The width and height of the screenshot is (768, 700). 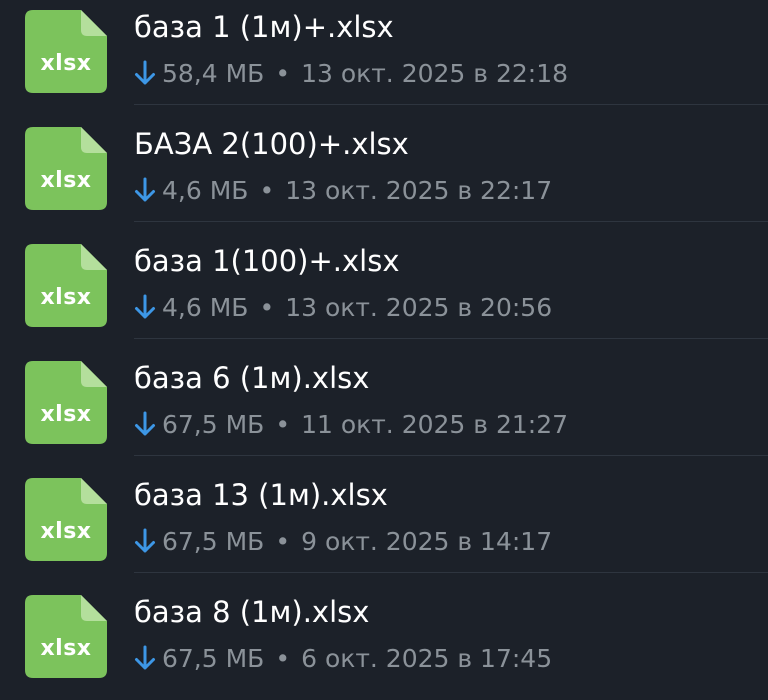 I want to click on file-meta: 67,5 МБ • 9 окт. 2025 в 14:17, so click(x=343, y=541).